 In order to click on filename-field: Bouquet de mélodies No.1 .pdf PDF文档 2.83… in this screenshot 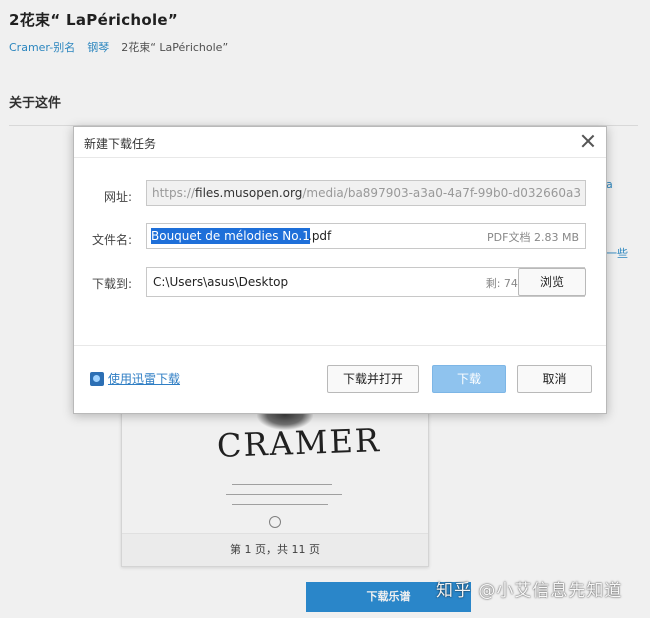, I will do `click(366, 236)`.